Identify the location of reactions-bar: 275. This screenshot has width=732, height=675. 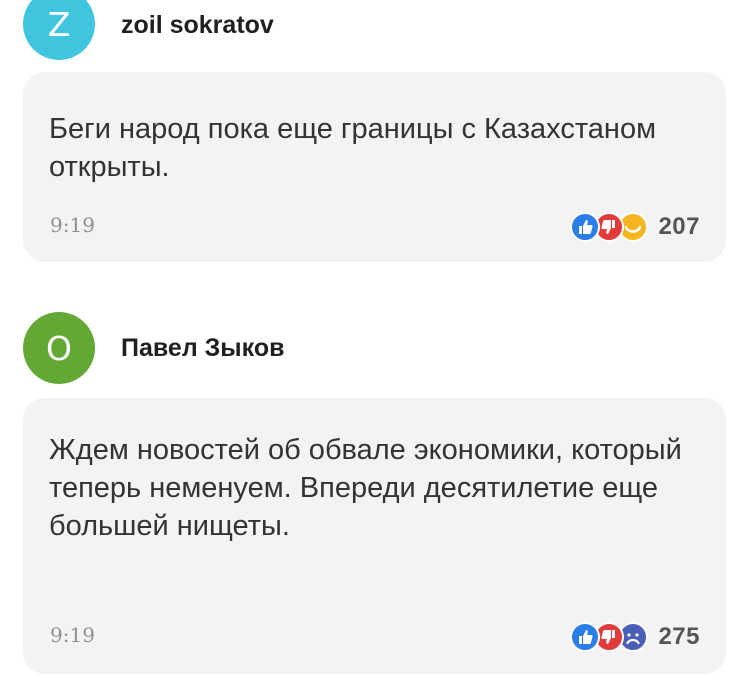
(635, 637).